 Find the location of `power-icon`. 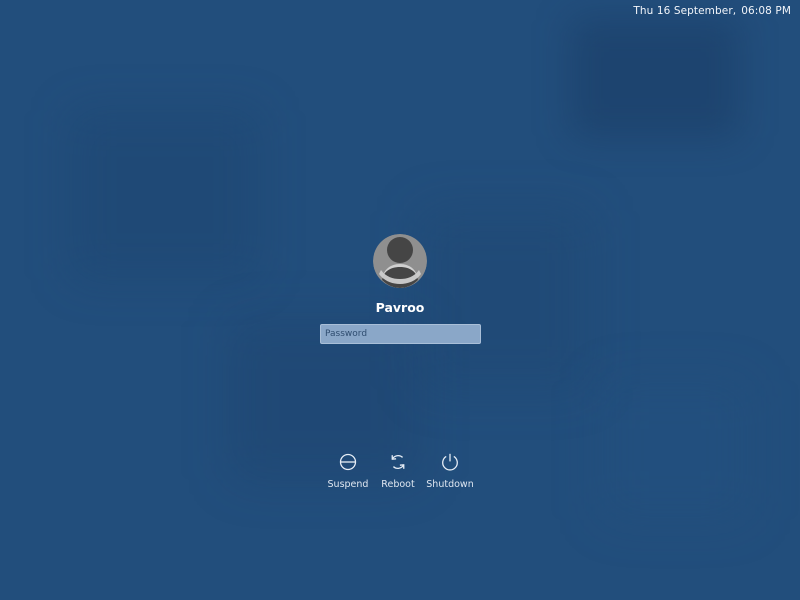

power-icon is located at coordinates (450, 462).